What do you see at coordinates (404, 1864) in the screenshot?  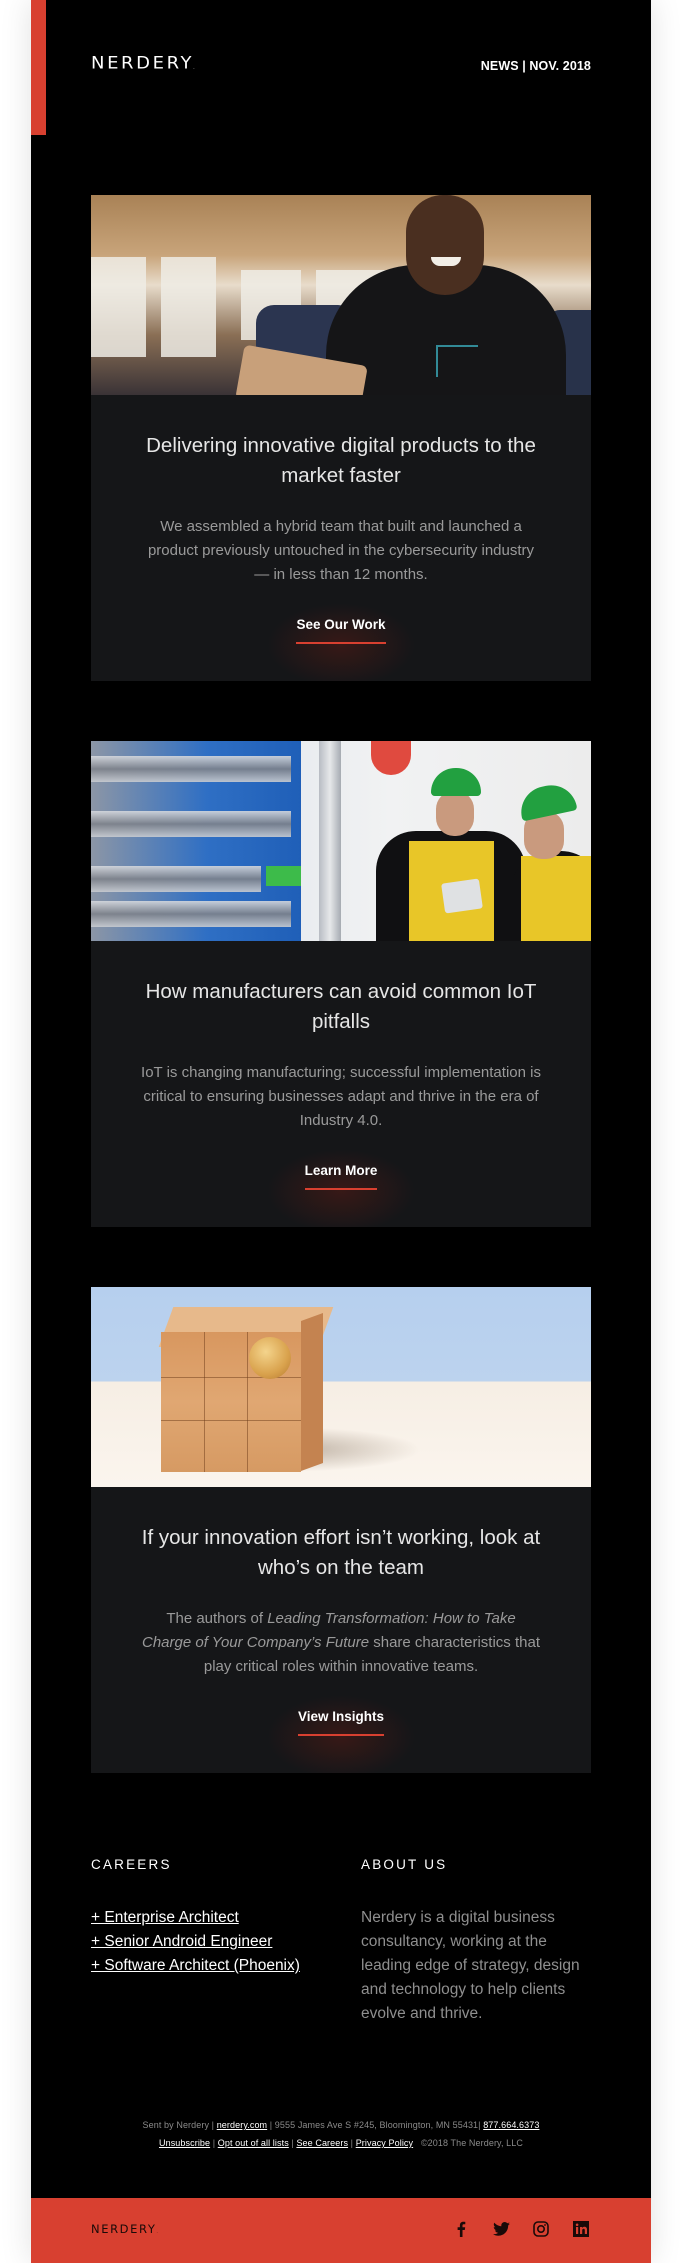 I see `about-heading: ABOUT US` at bounding box center [404, 1864].